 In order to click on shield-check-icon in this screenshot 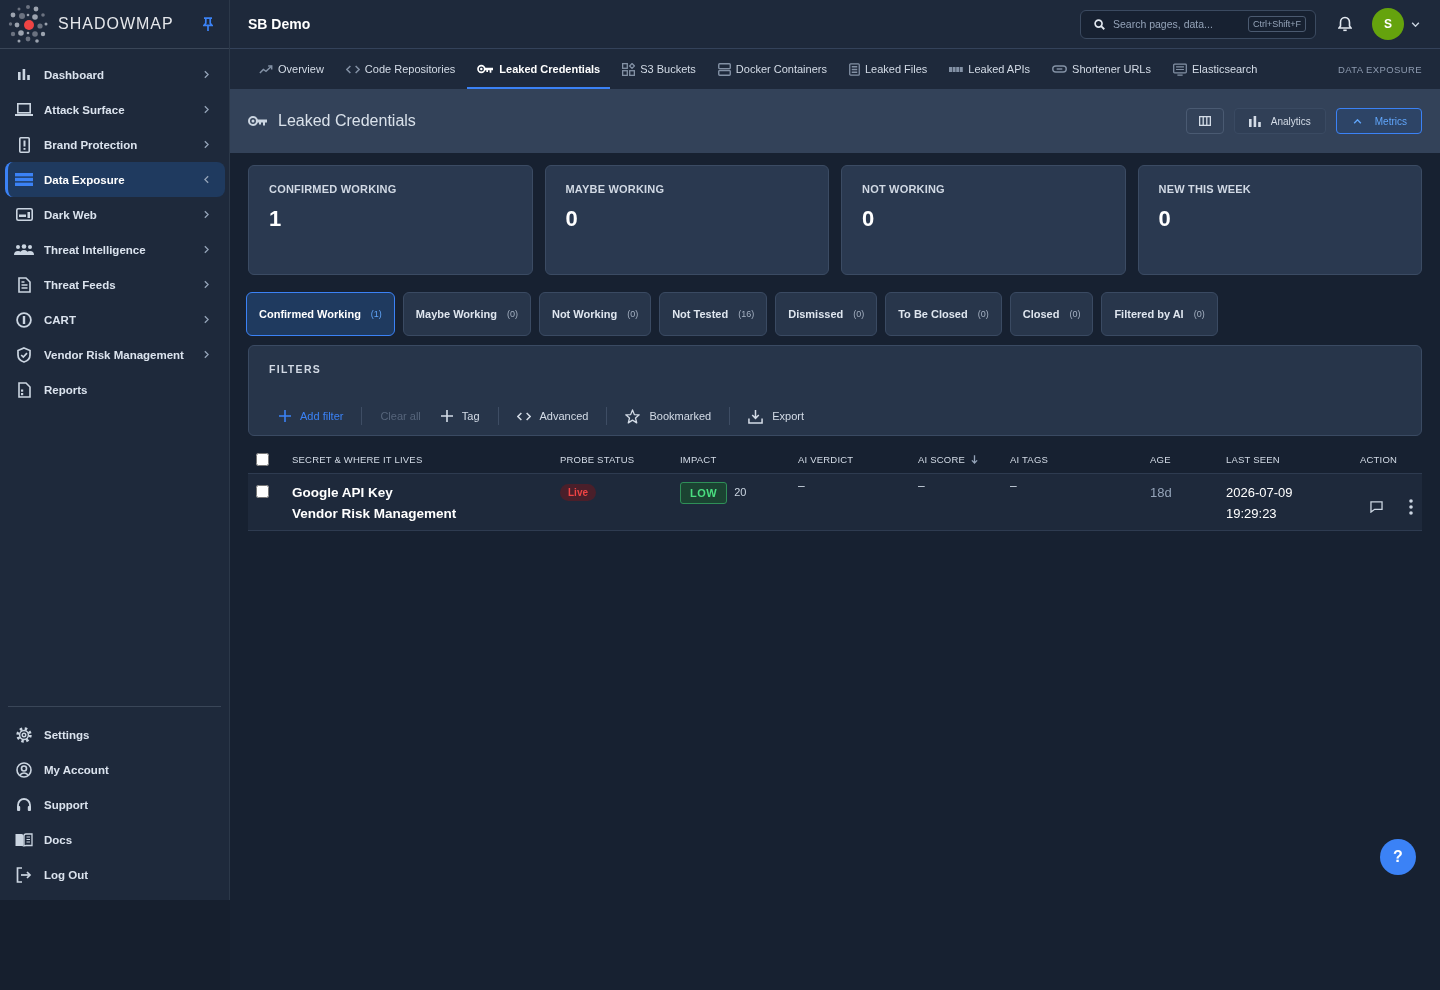, I will do `click(24, 354)`.